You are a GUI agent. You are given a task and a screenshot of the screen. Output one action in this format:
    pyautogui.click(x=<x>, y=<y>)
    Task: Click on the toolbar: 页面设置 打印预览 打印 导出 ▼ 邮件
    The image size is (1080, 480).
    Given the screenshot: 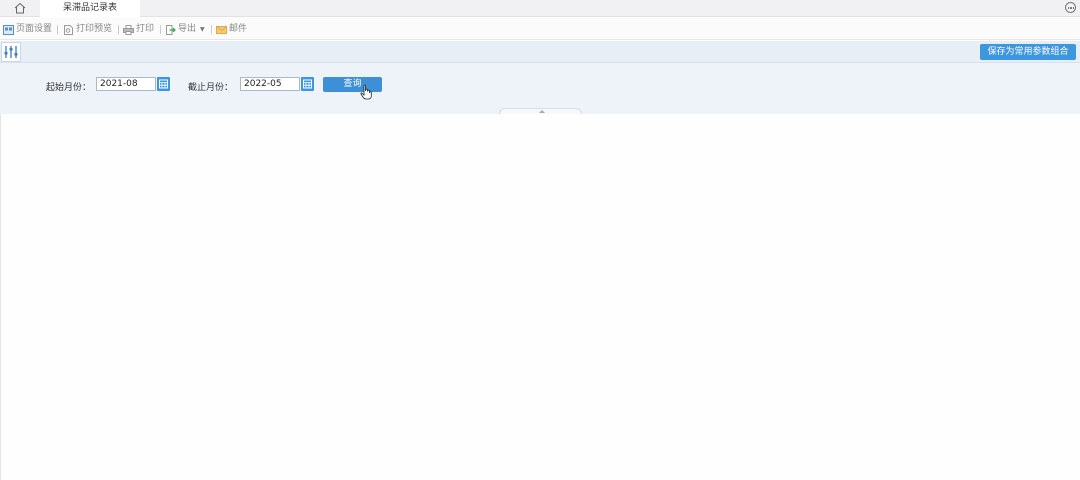 What is the action you would take?
    pyautogui.click(x=540, y=29)
    